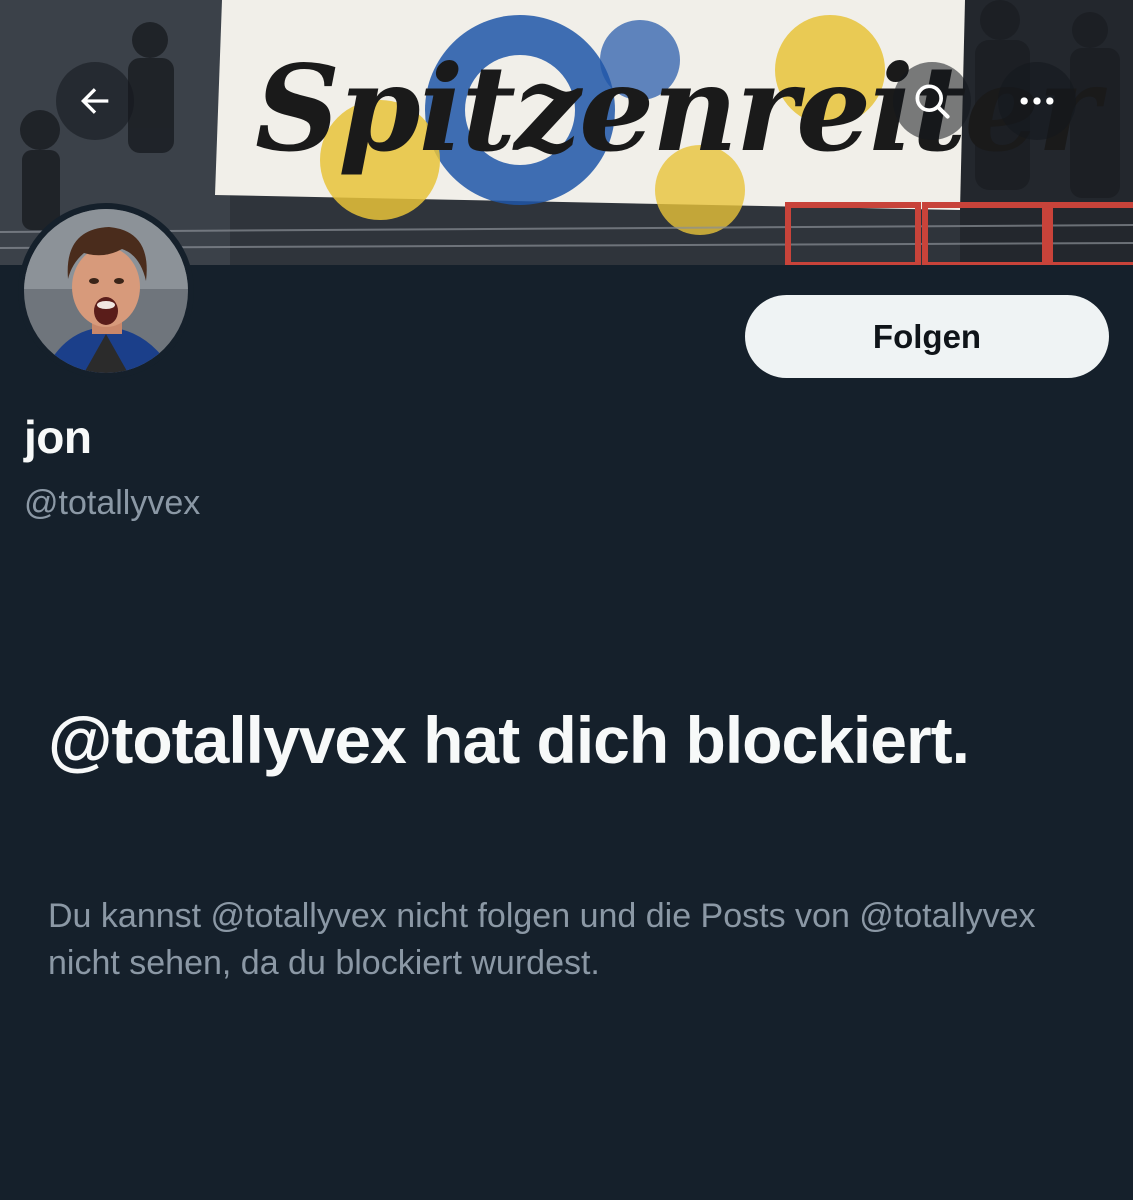  I want to click on arrow-left-icon, so click(95, 101).